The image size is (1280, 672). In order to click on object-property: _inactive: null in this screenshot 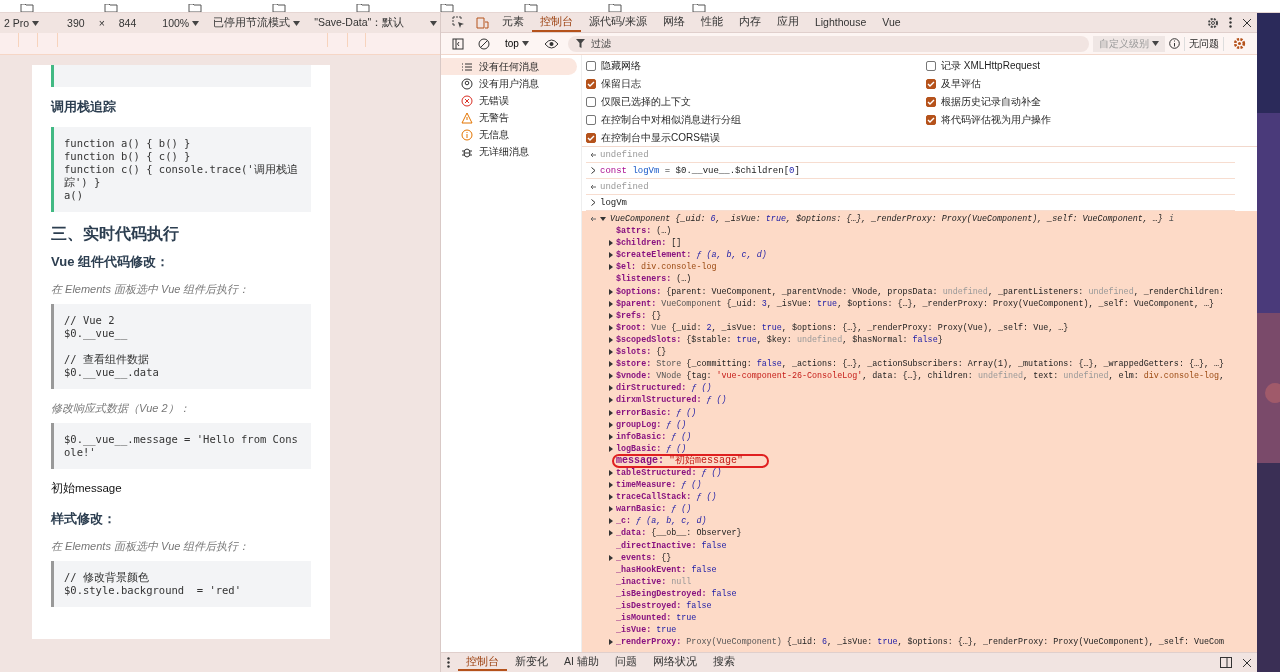, I will do `click(654, 581)`.